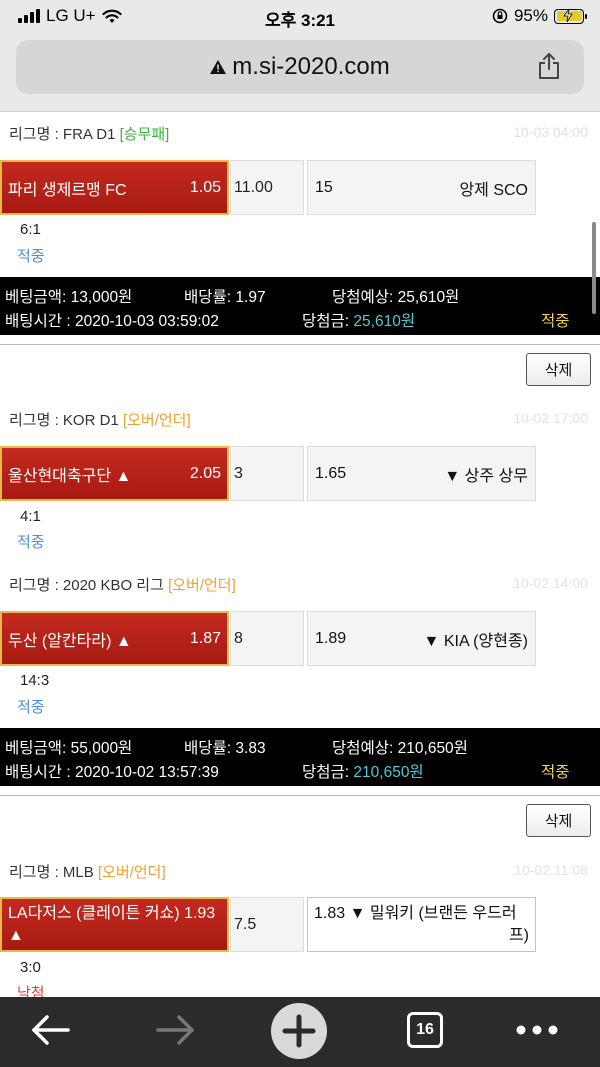  What do you see at coordinates (475, 641) in the screenshot?
I see `away-team-name: ▼ KIA (양현종)` at bounding box center [475, 641].